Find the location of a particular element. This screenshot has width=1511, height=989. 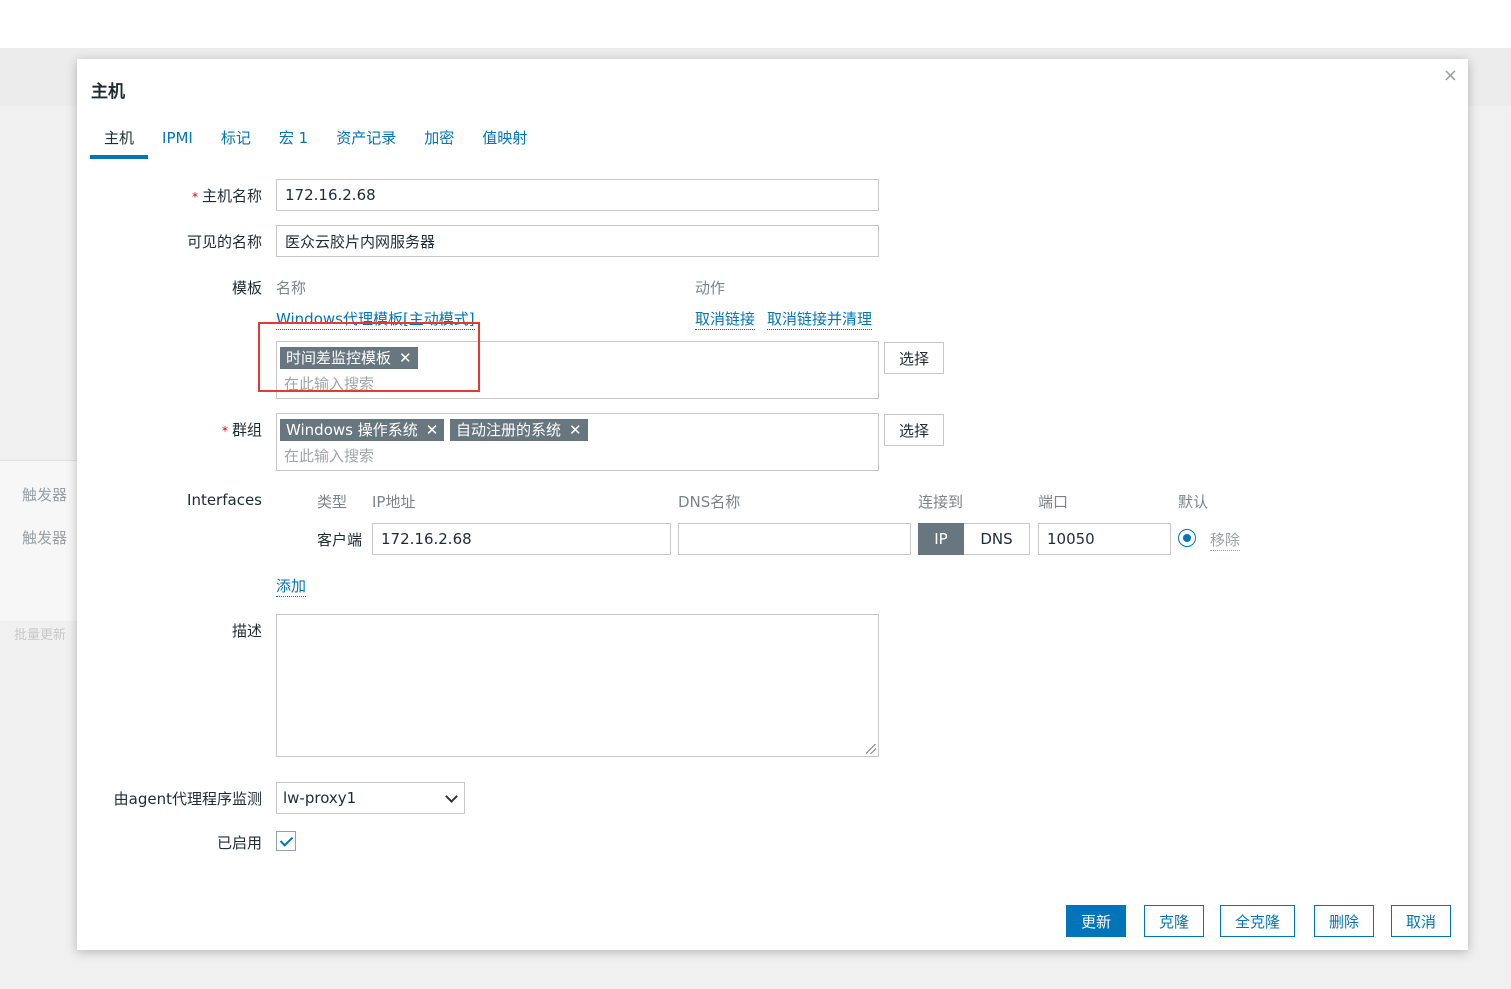

templates-col-action: 动作 is located at coordinates (710, 288).